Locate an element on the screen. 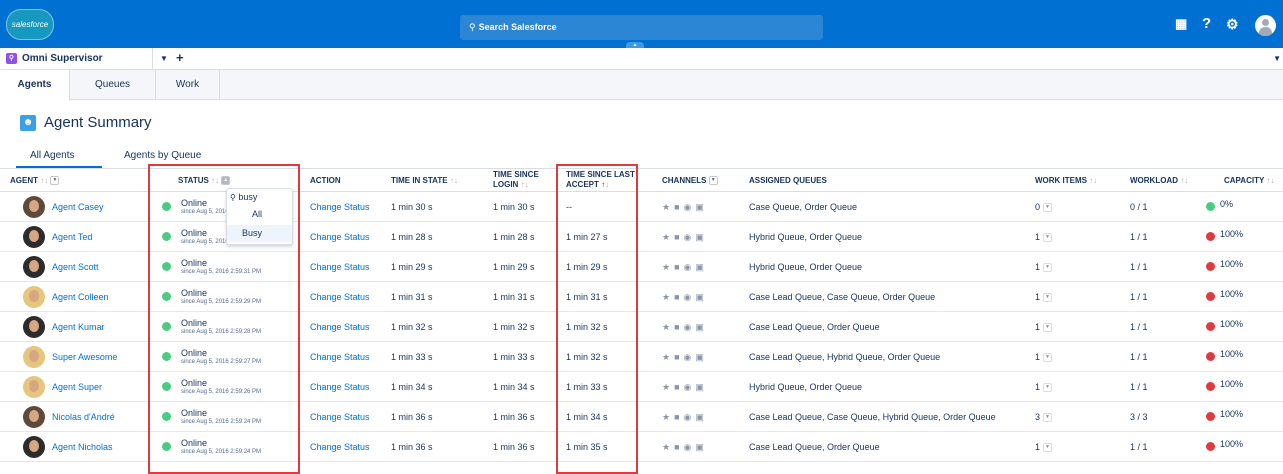  column-label: CAPACITY is located at coordinates (1244, 180).